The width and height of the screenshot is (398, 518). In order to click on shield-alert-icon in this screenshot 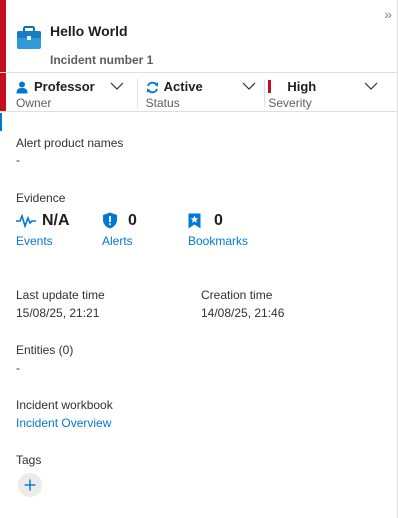, I will do `click(110, 220)`.